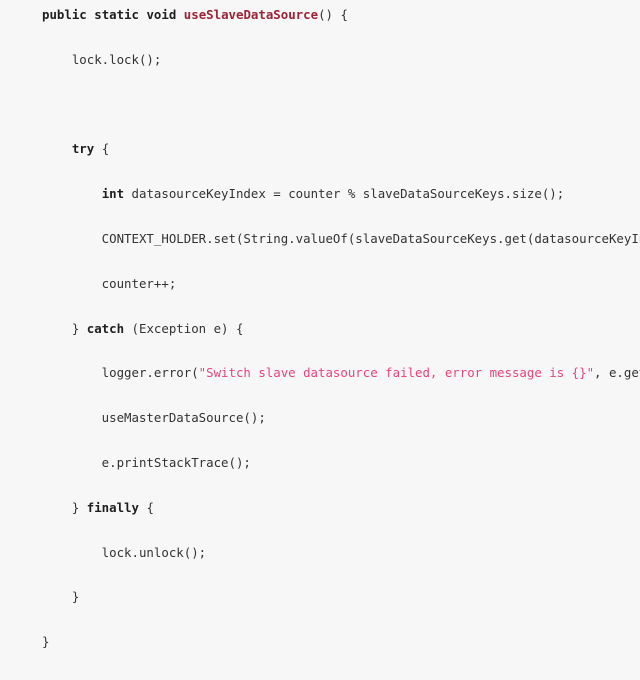 This screenshot has height=680, width=640. Describe the element at coordinates (341, 418) in the screenshot. I see `code-line: useMasterDataSource();` at that location.